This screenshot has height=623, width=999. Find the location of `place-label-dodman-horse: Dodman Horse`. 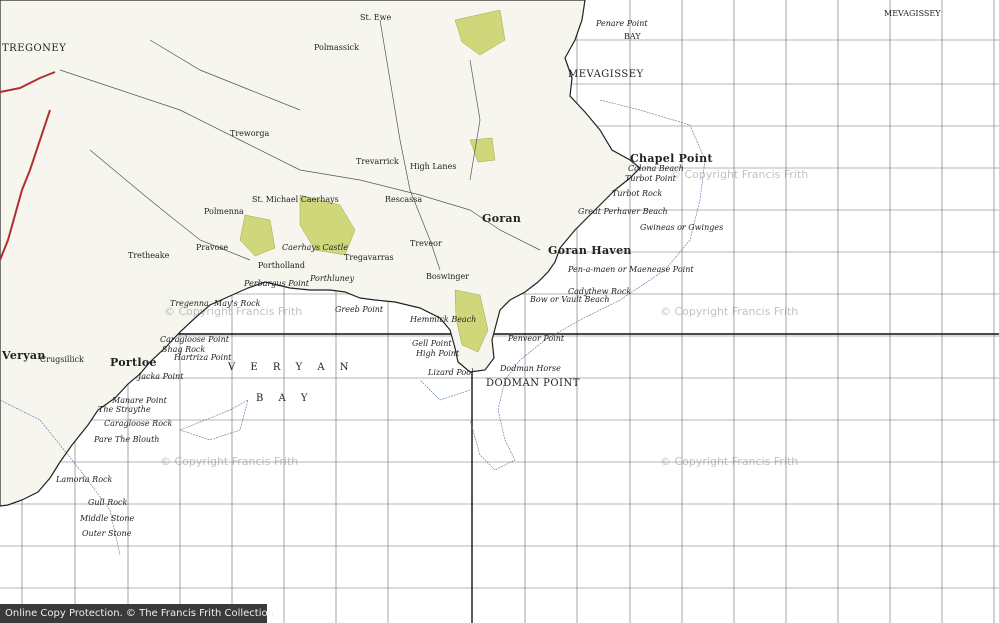

place-label-dodman-horse: Dodman Horse is located at coordinates (530, 368).